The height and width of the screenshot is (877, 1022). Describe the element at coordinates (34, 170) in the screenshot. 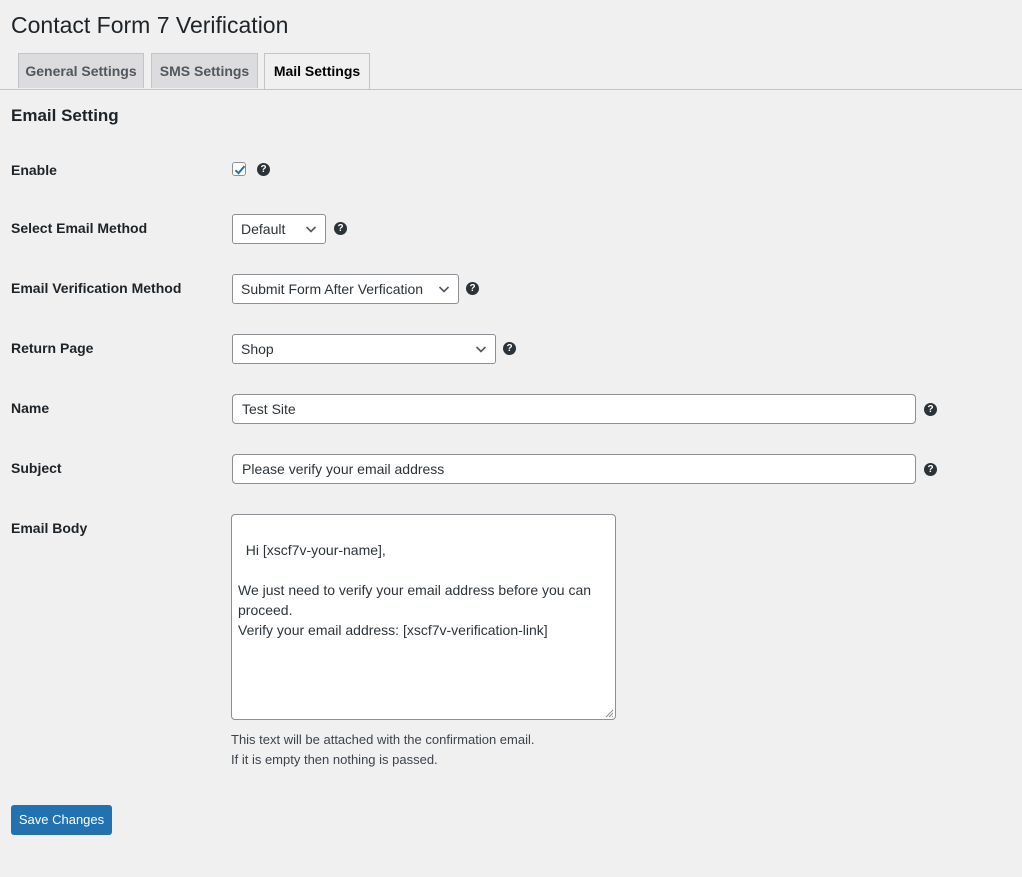

I see `enable-label: Enable` at that location.